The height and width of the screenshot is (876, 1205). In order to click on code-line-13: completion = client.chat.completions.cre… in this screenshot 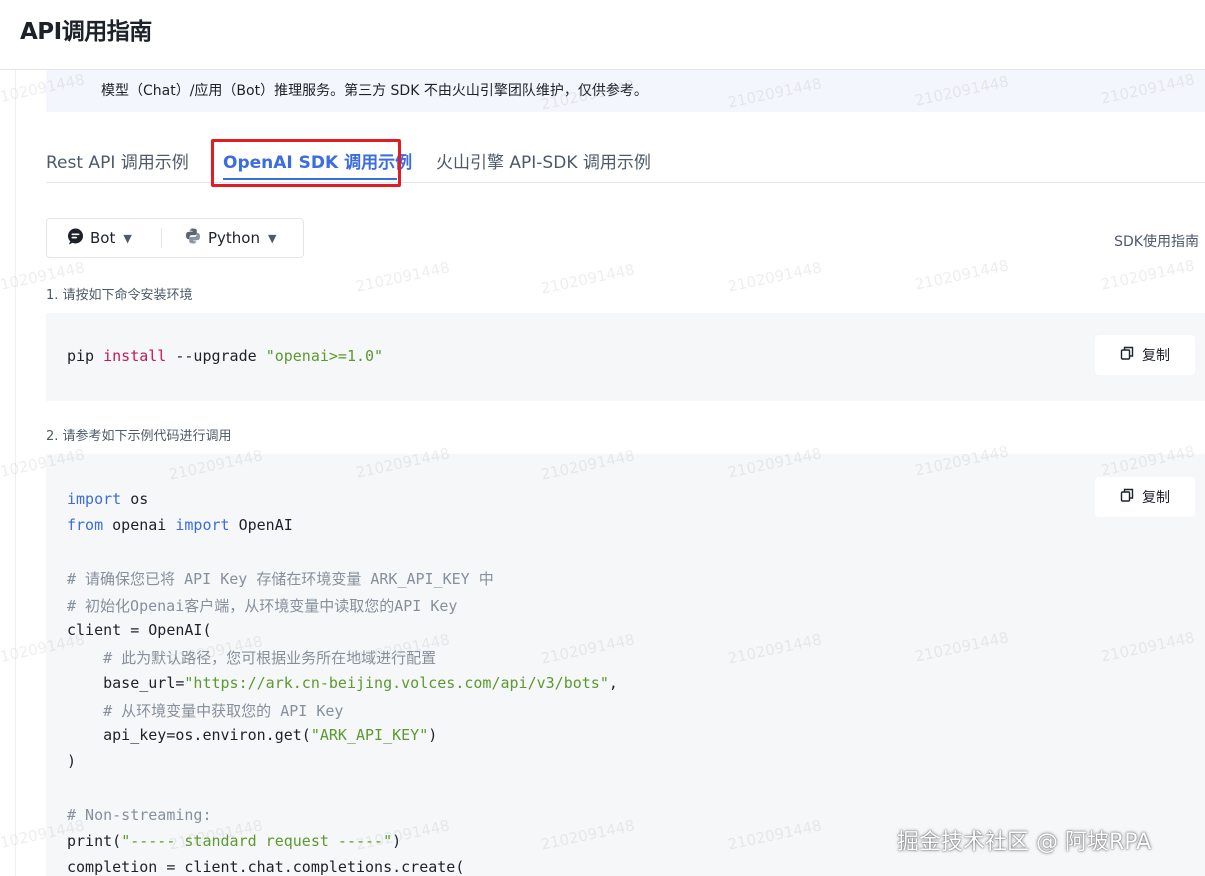, I will do `click(266, 867)`.